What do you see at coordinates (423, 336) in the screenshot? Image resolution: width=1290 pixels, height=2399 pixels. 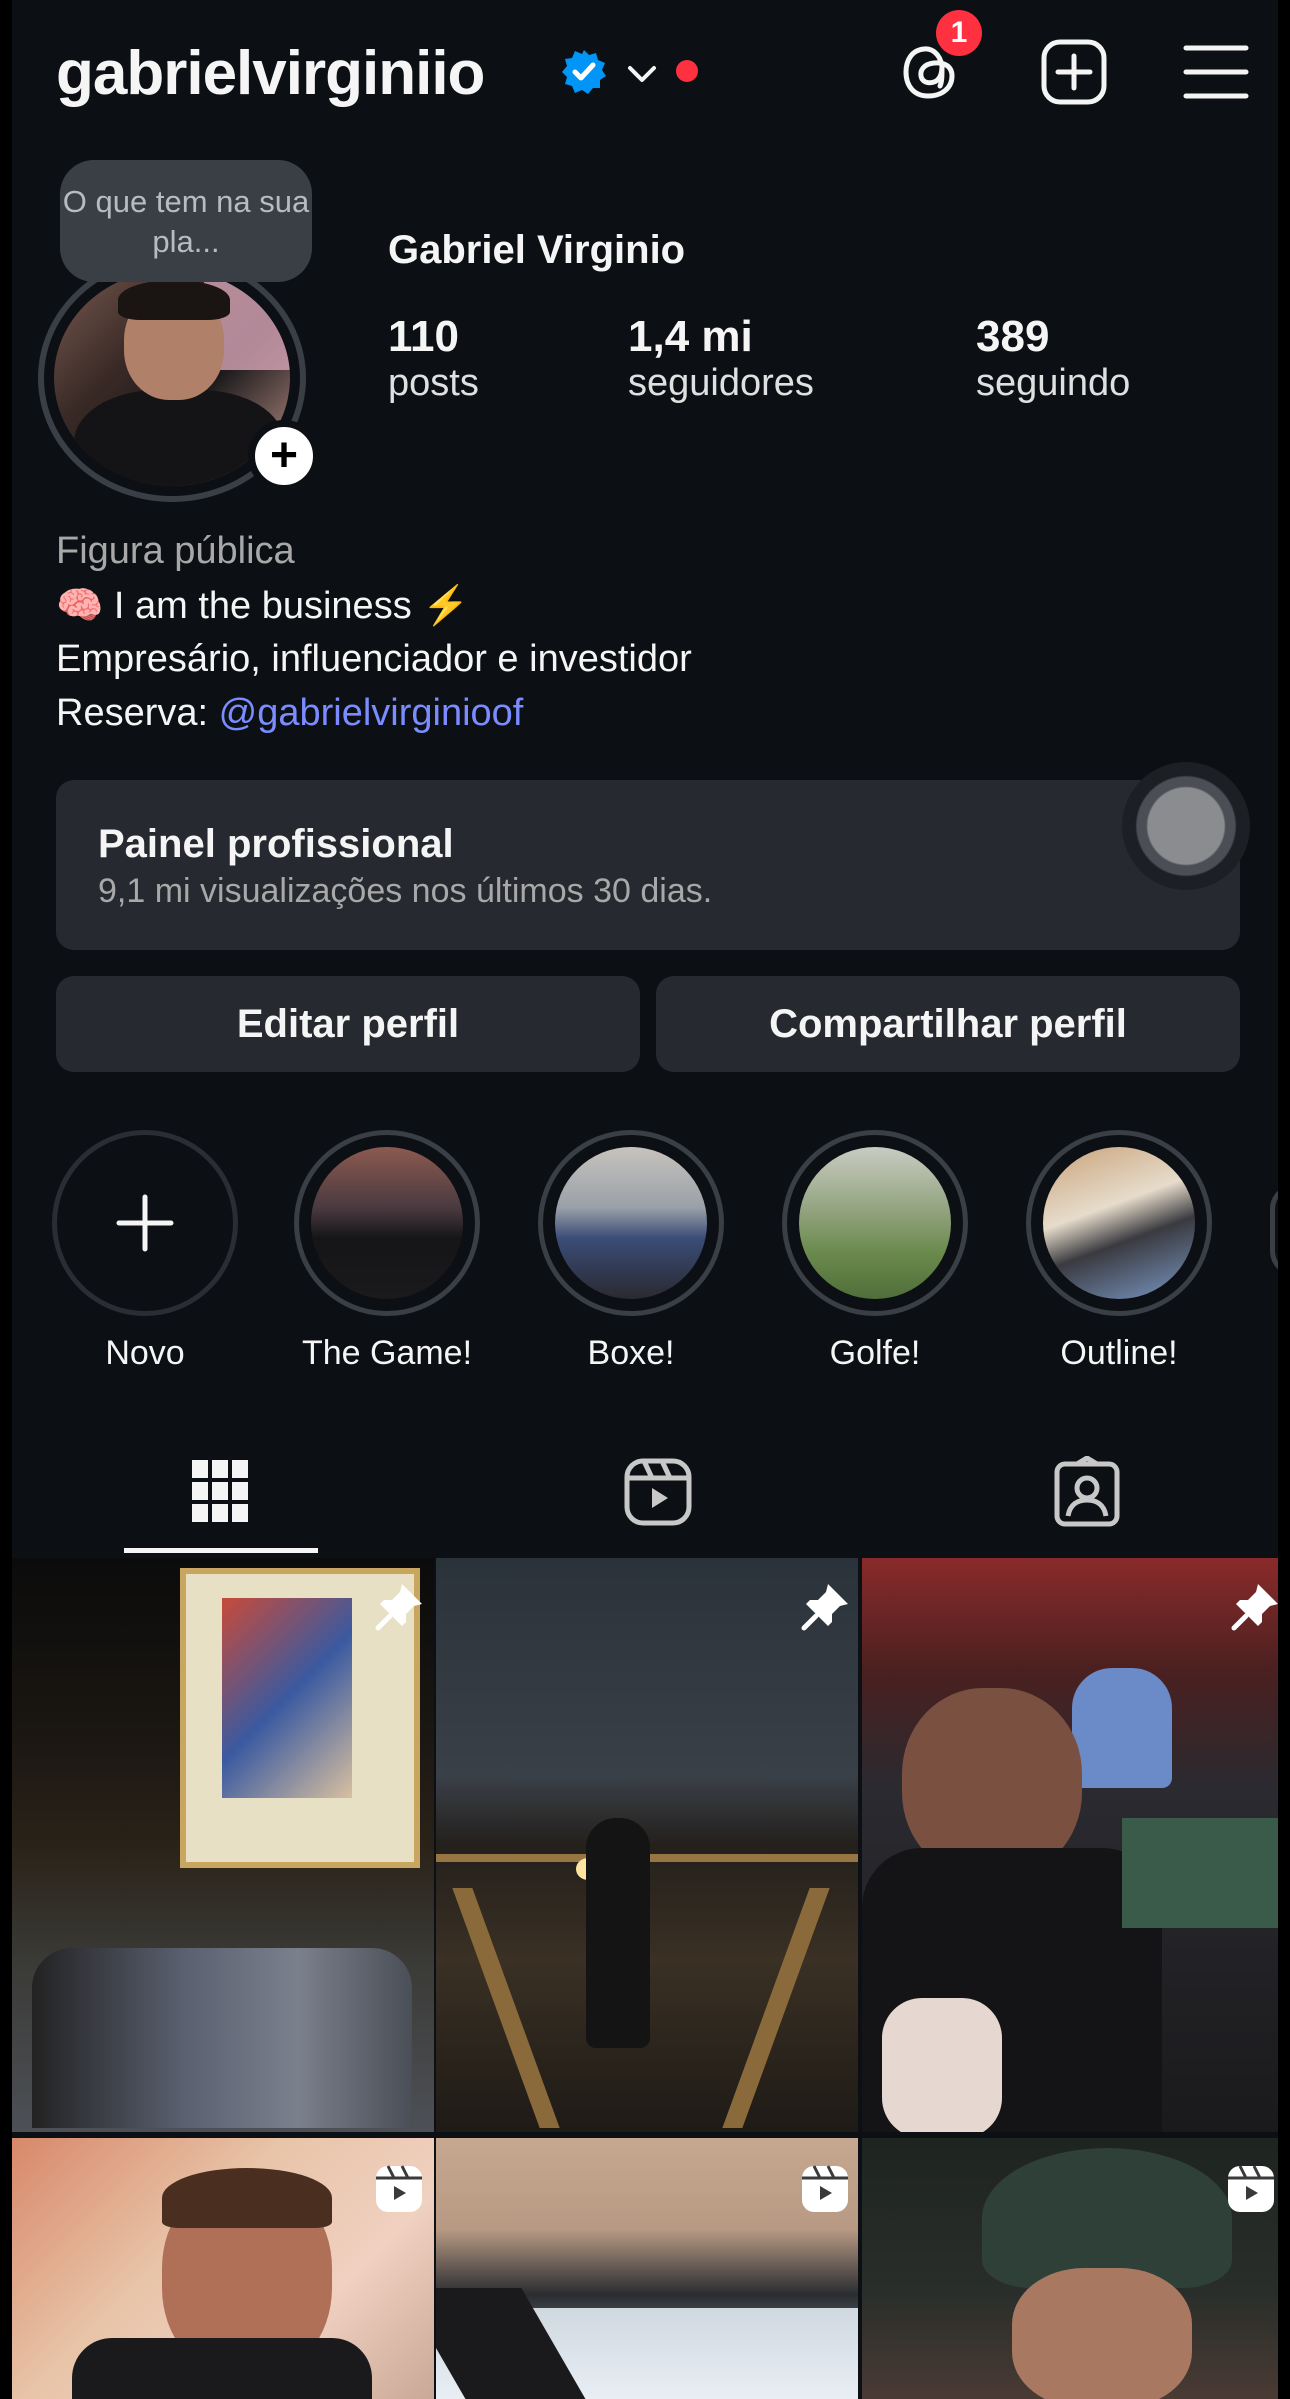 I see `posts-count: 110` at bounding box center [423, 336].